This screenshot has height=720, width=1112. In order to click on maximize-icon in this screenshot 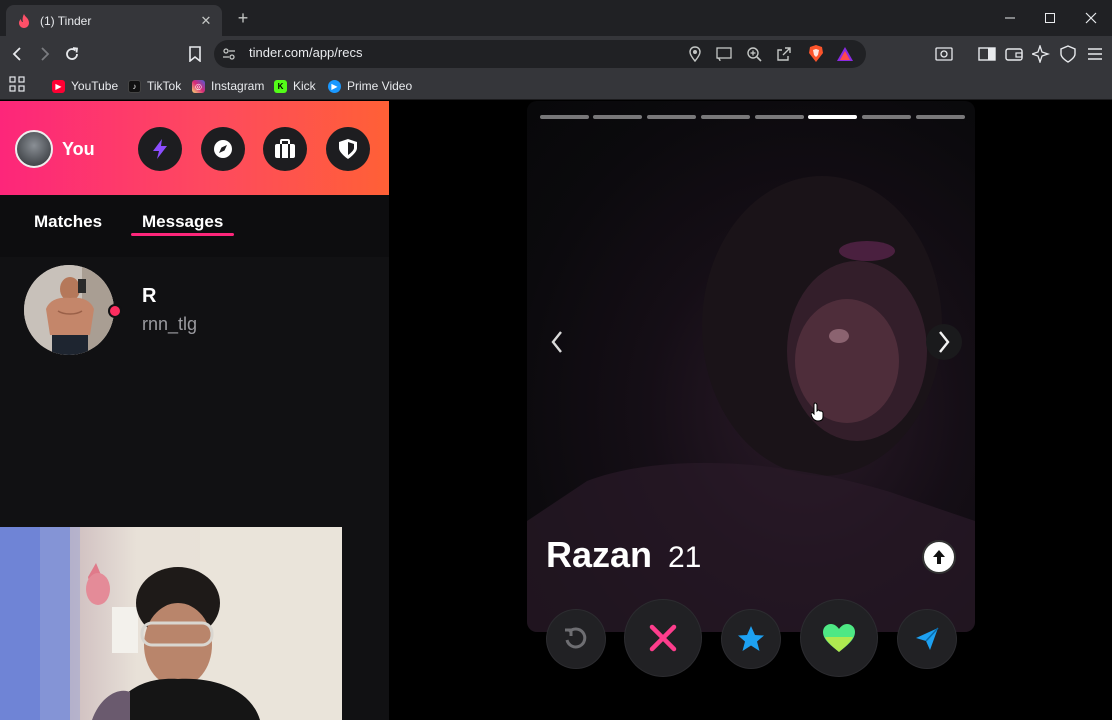, I will do `click(1050, 18)`.